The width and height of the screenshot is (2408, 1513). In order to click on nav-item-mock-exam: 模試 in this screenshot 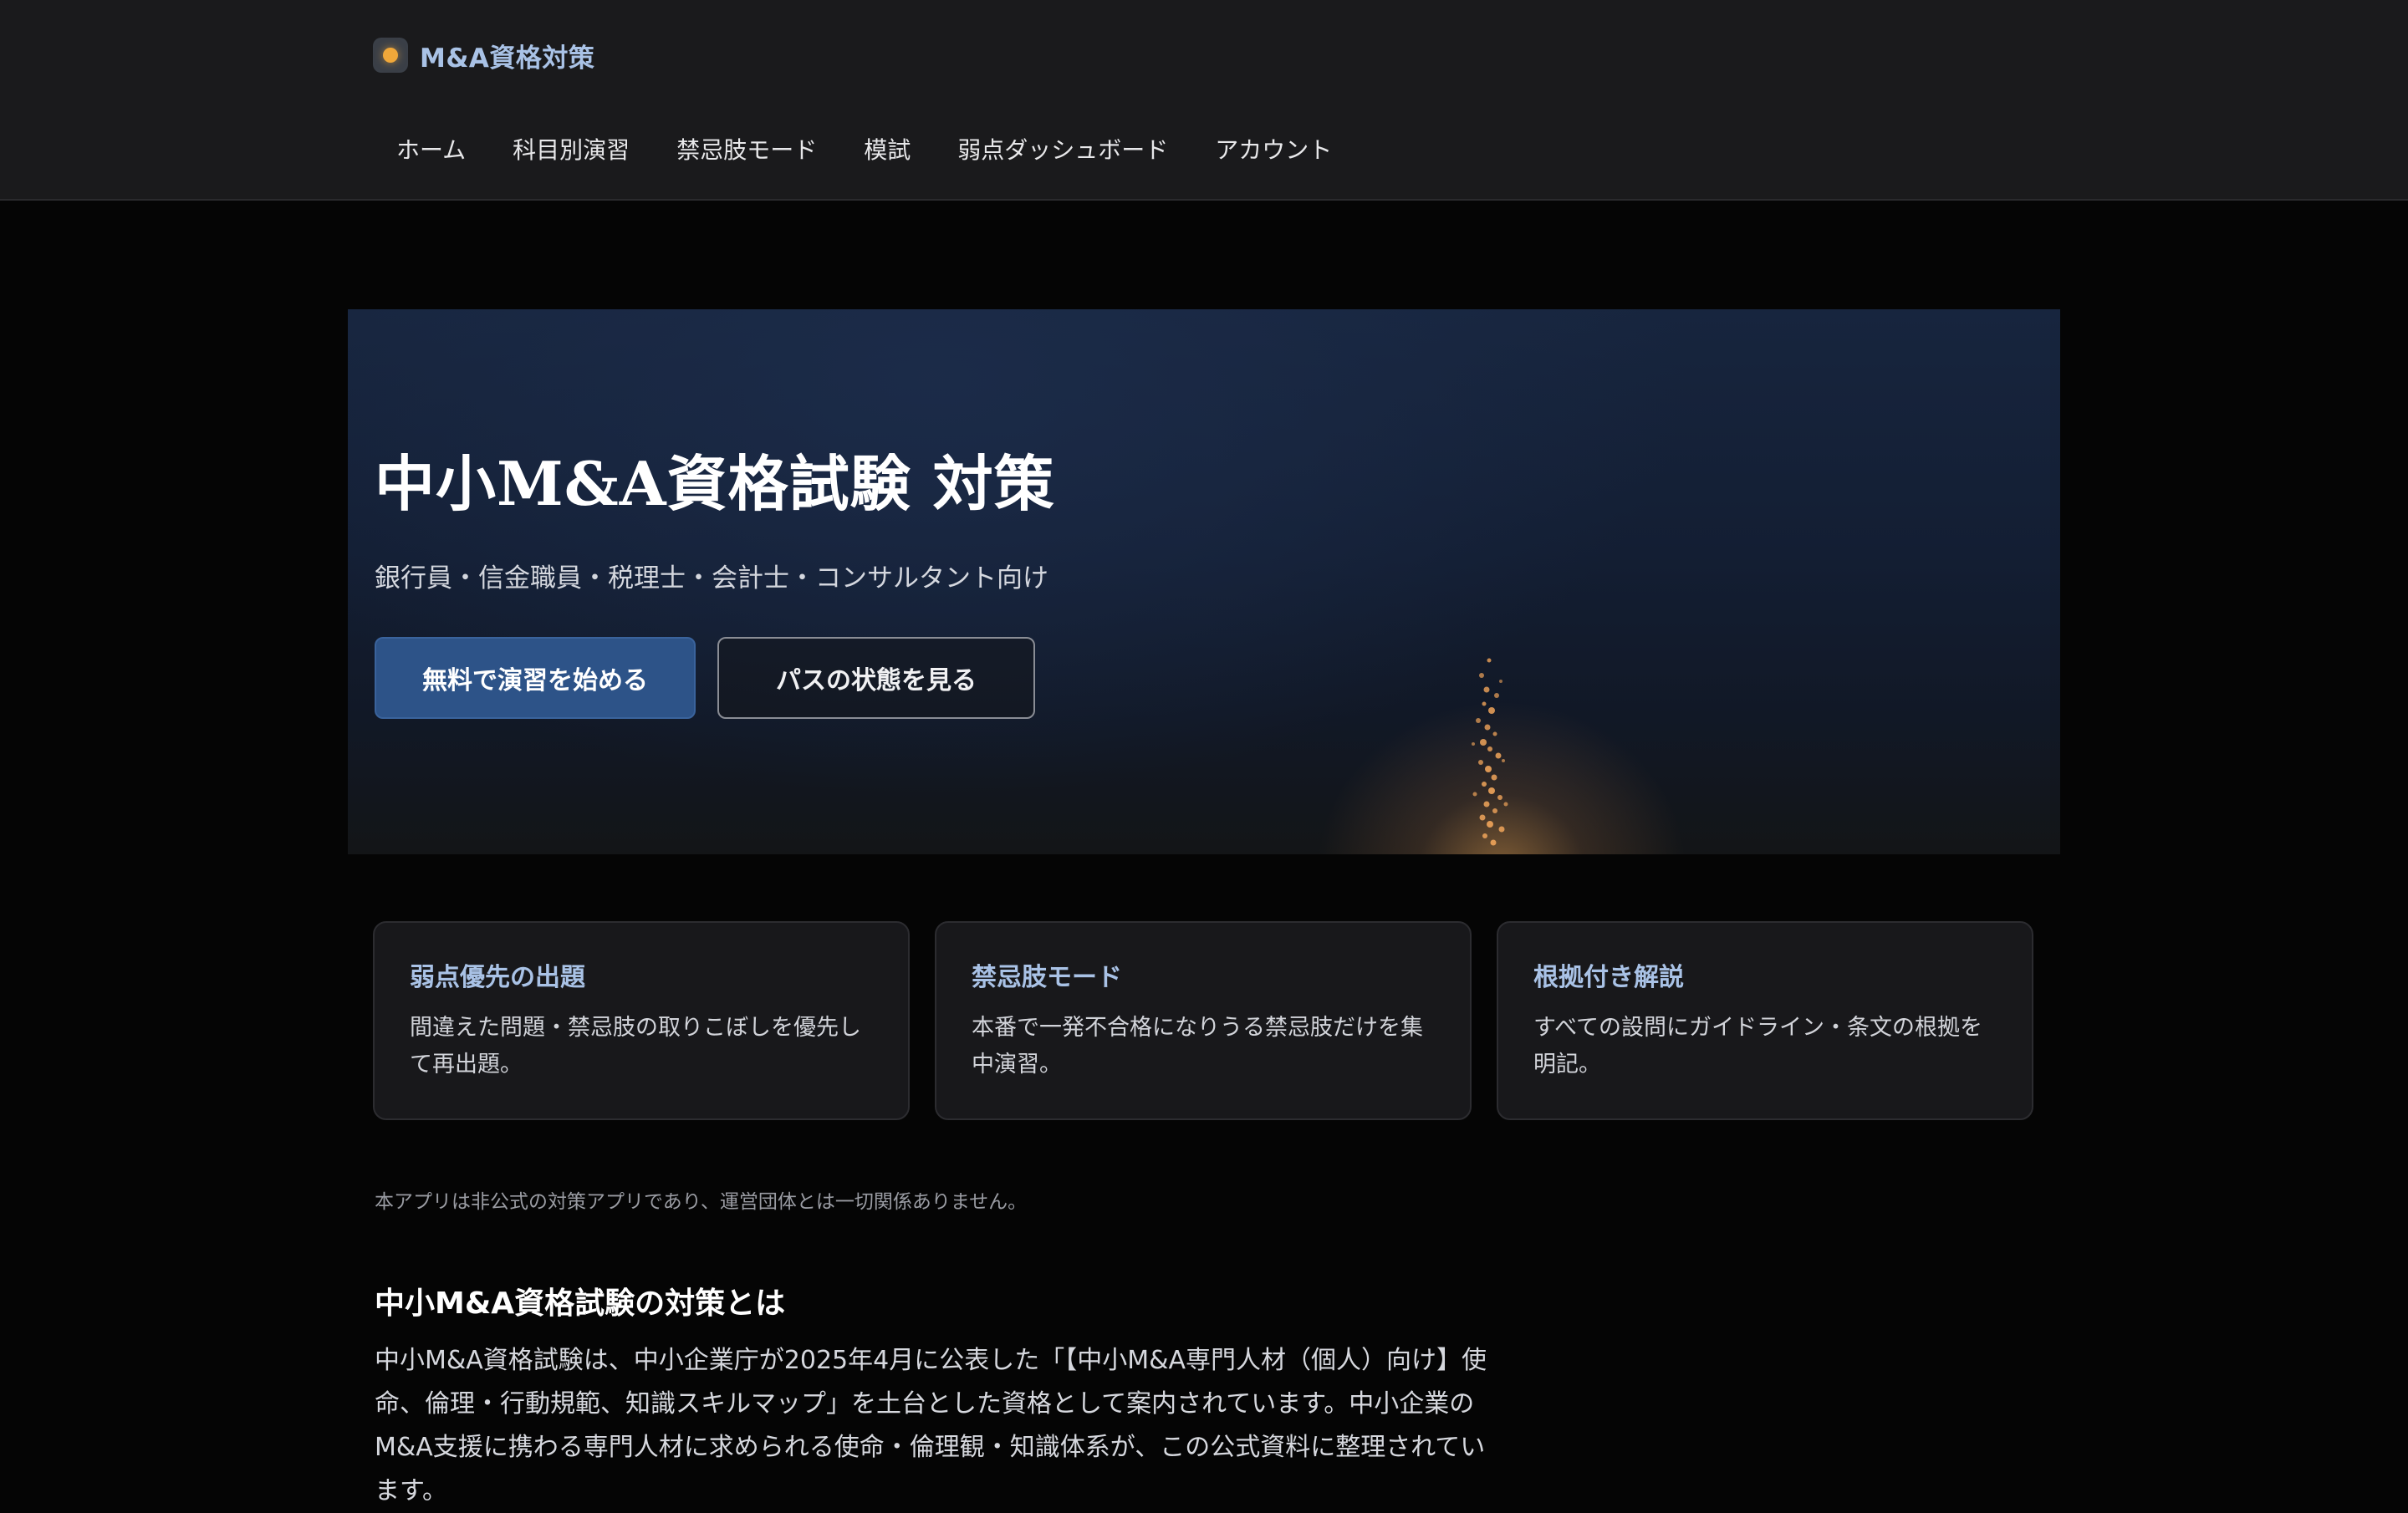, I will do `click(887, 149)`.